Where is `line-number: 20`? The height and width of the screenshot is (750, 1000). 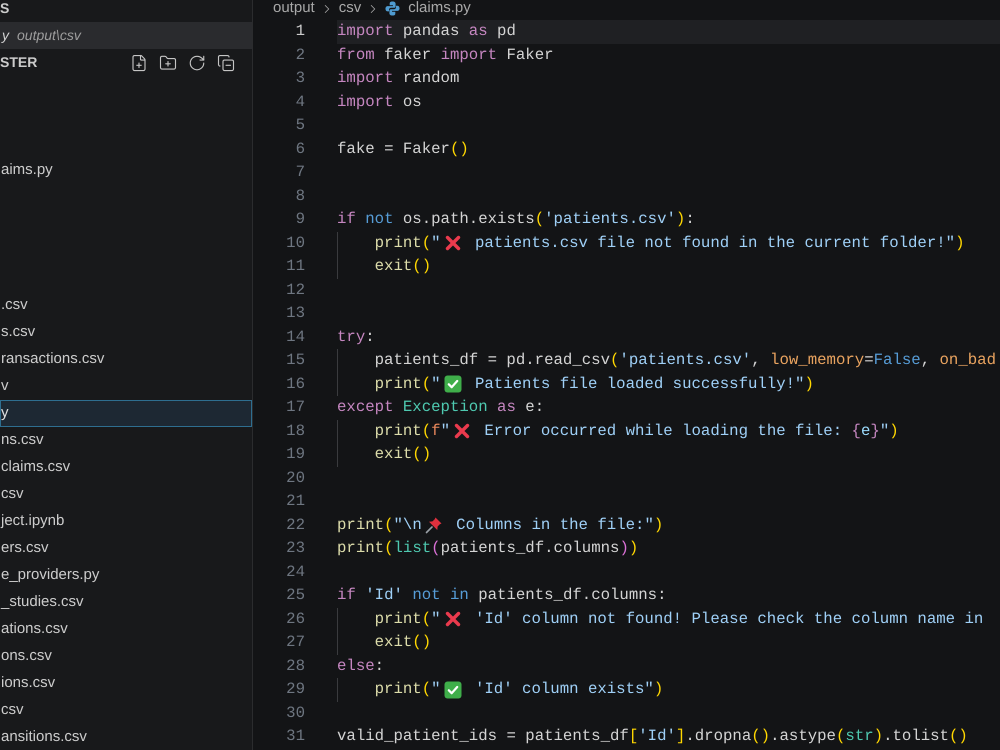
line-number: 20 is located at coordinates (295, 478).